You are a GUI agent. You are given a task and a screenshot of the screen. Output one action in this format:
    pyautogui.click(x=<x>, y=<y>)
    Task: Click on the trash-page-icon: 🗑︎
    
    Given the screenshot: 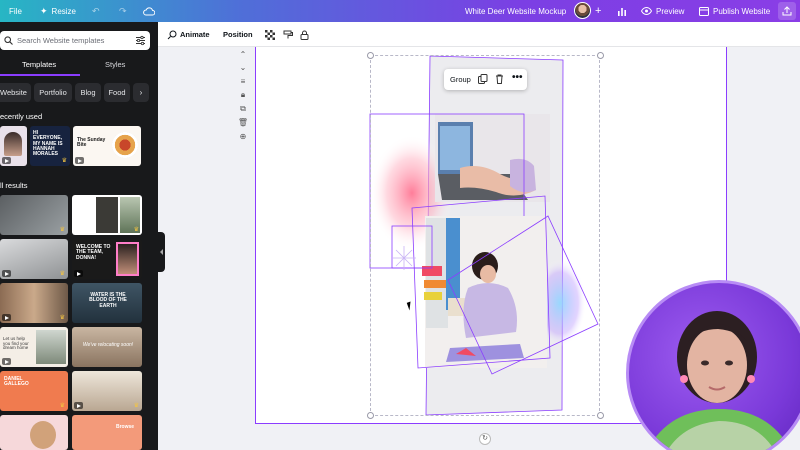 What is the action you would take?
    pyautogui.click(x=243, y=122)
    